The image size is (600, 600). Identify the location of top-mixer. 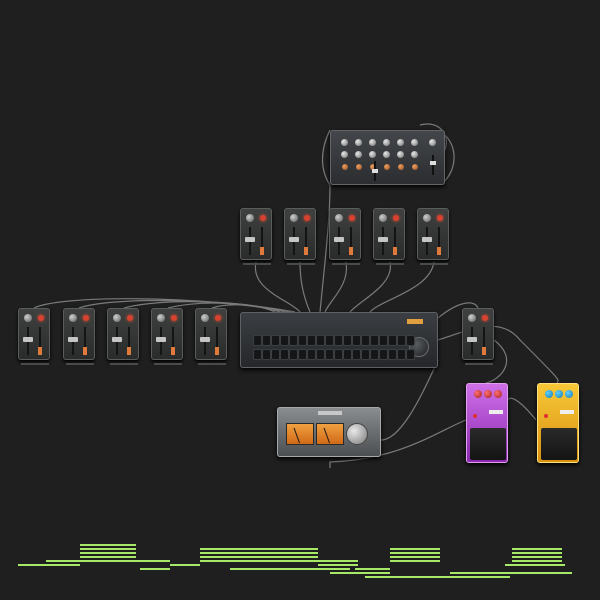
(387, 157).